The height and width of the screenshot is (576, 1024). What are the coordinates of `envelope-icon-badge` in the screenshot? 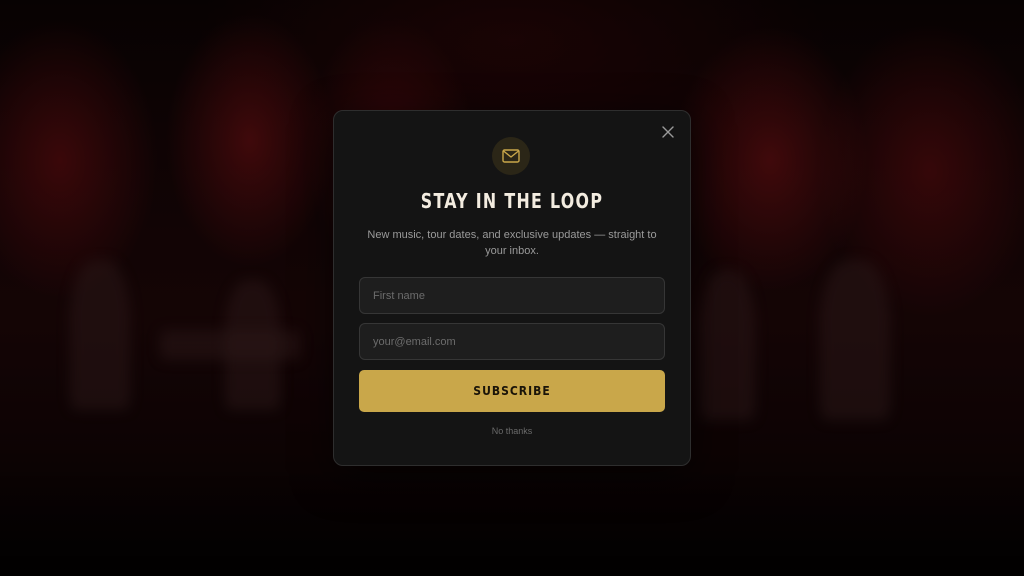 It's located at (511, 156).